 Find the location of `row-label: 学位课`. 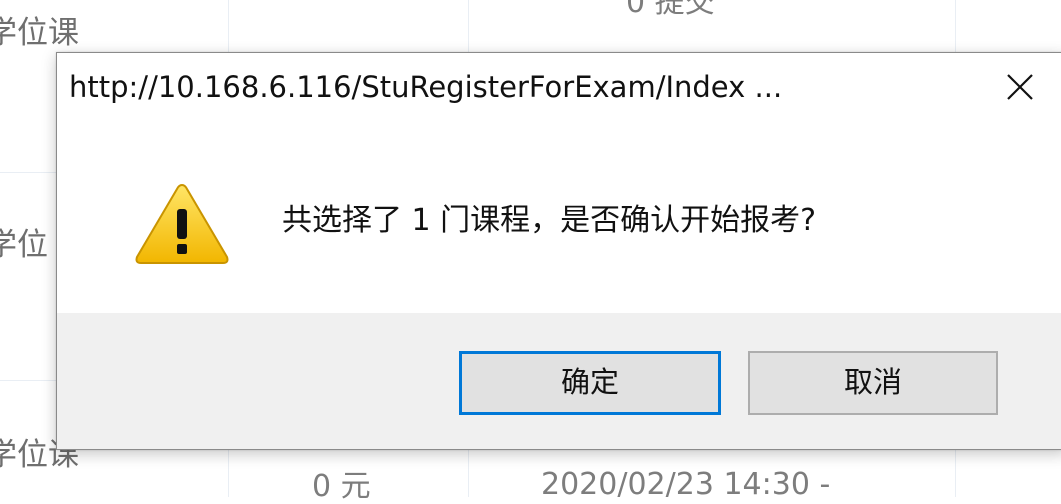

row-label: 学位课 is located at coordinates (39, 33).